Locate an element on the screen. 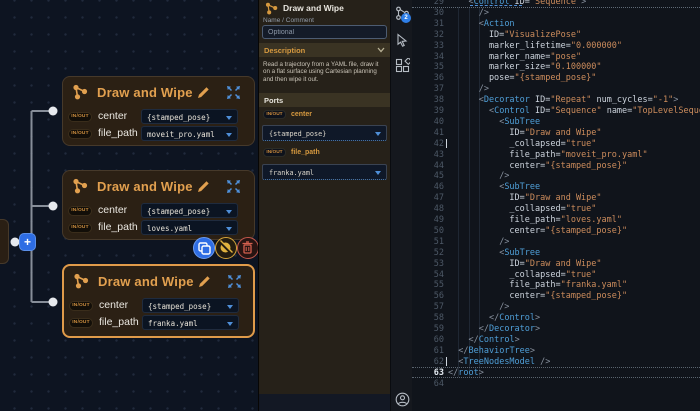 Image resolution: width=700 pixels, height=411 pixels. code-line: 53 ID="Draw and Wipe" is located at coordinates (556, 263).